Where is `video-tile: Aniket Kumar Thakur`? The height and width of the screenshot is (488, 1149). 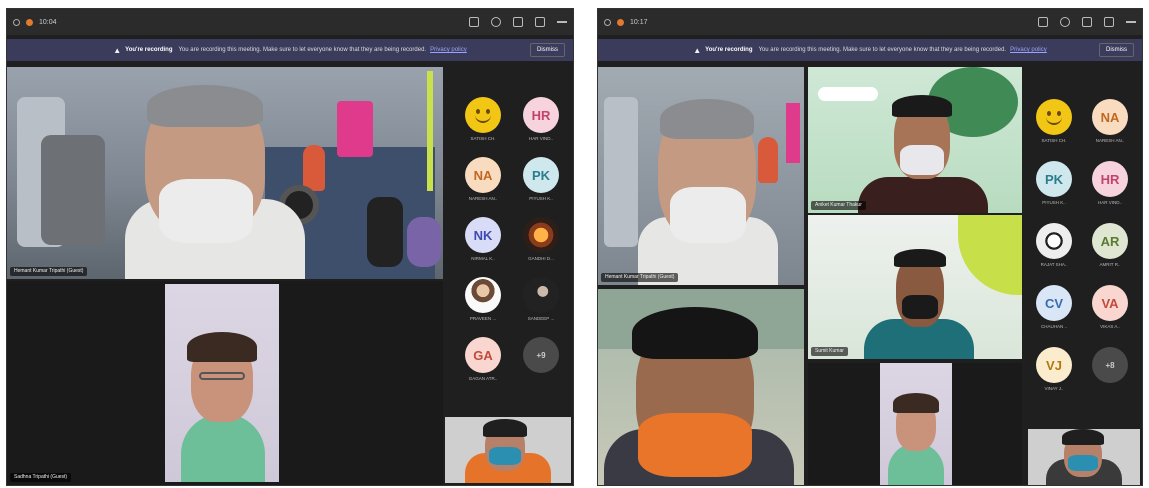
video-tile: Aniket Kumar Thakur is located at coordinates (915, 140).